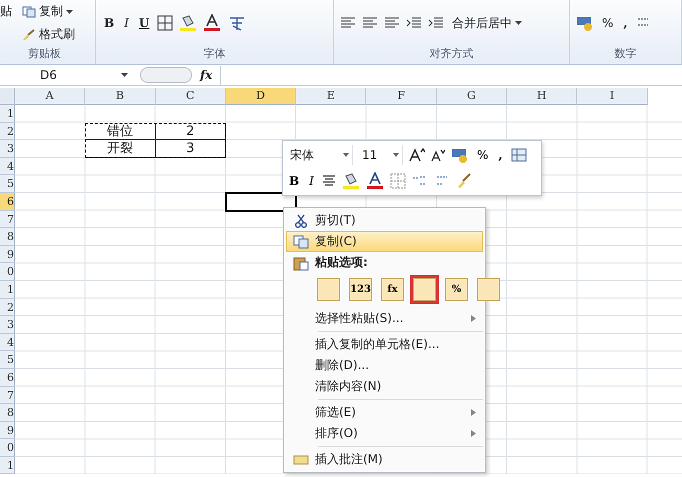  What do you see at coordinates (191, 96) in the screenshot?
I see `column-header: C` at bounding box center [191, 96].